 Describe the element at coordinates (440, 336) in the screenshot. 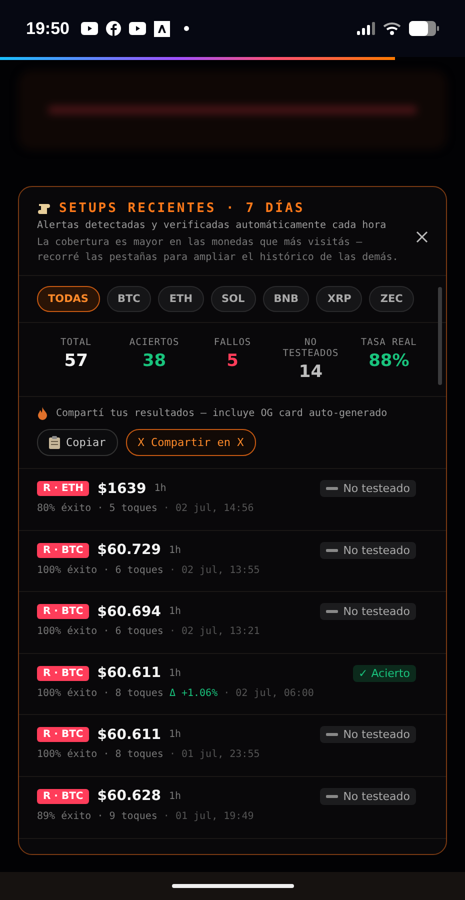

I see `scrollbar` at that location.